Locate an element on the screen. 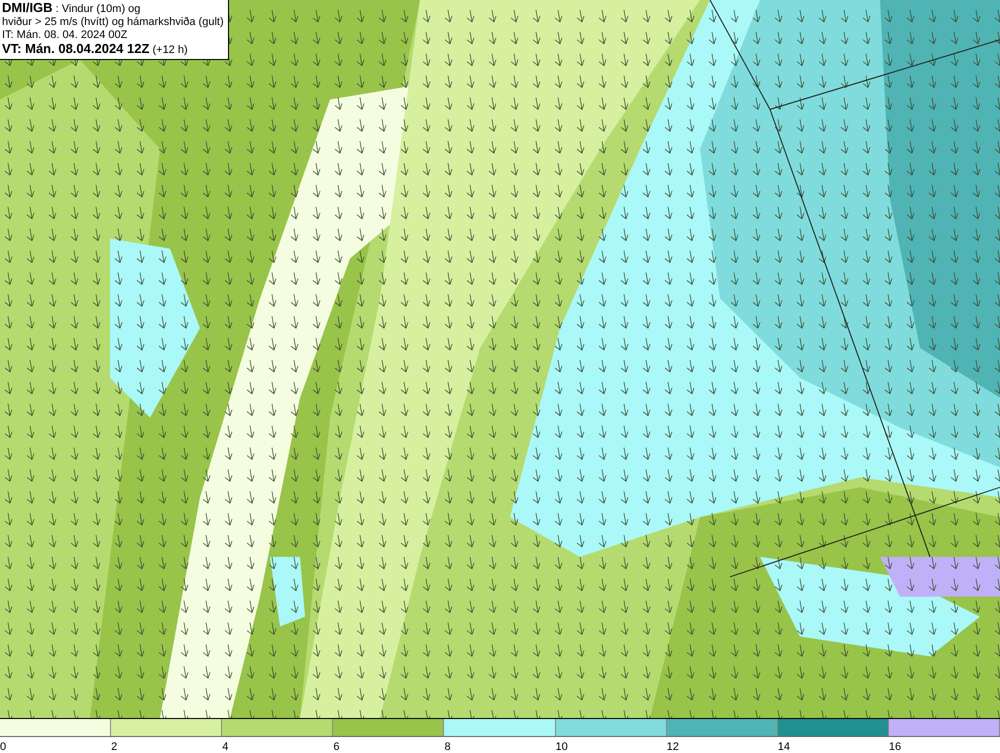  legend-label: 0 is located at coordinates (3, 746).